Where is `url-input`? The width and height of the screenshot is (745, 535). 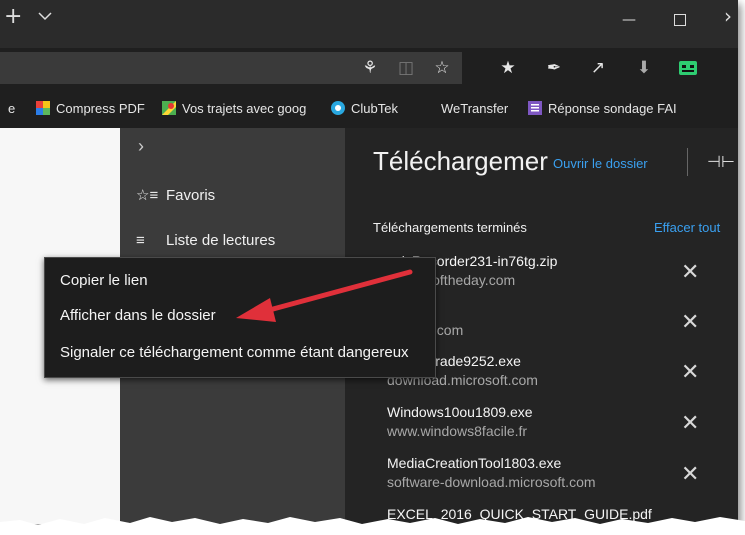 url-input is located at coordinates (231, 68).